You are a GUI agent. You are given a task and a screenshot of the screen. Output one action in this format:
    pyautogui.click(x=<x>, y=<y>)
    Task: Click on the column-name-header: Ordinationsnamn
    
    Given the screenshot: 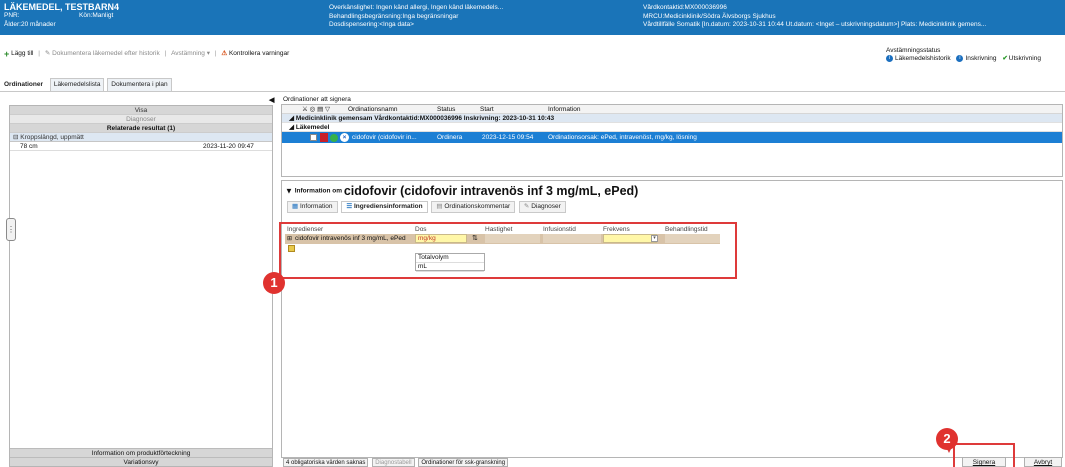 What is the action you would take?
    pyautogui.click(x=373, y=109)
    